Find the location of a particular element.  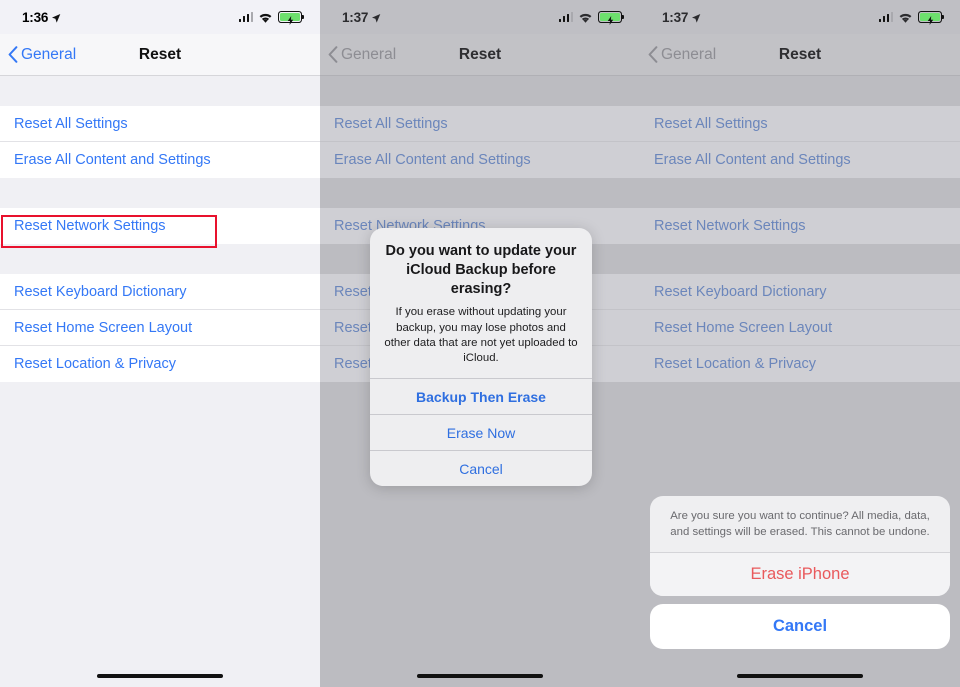

erase-iphone-button: Erase iPhone is located at coordinates (800, 574).